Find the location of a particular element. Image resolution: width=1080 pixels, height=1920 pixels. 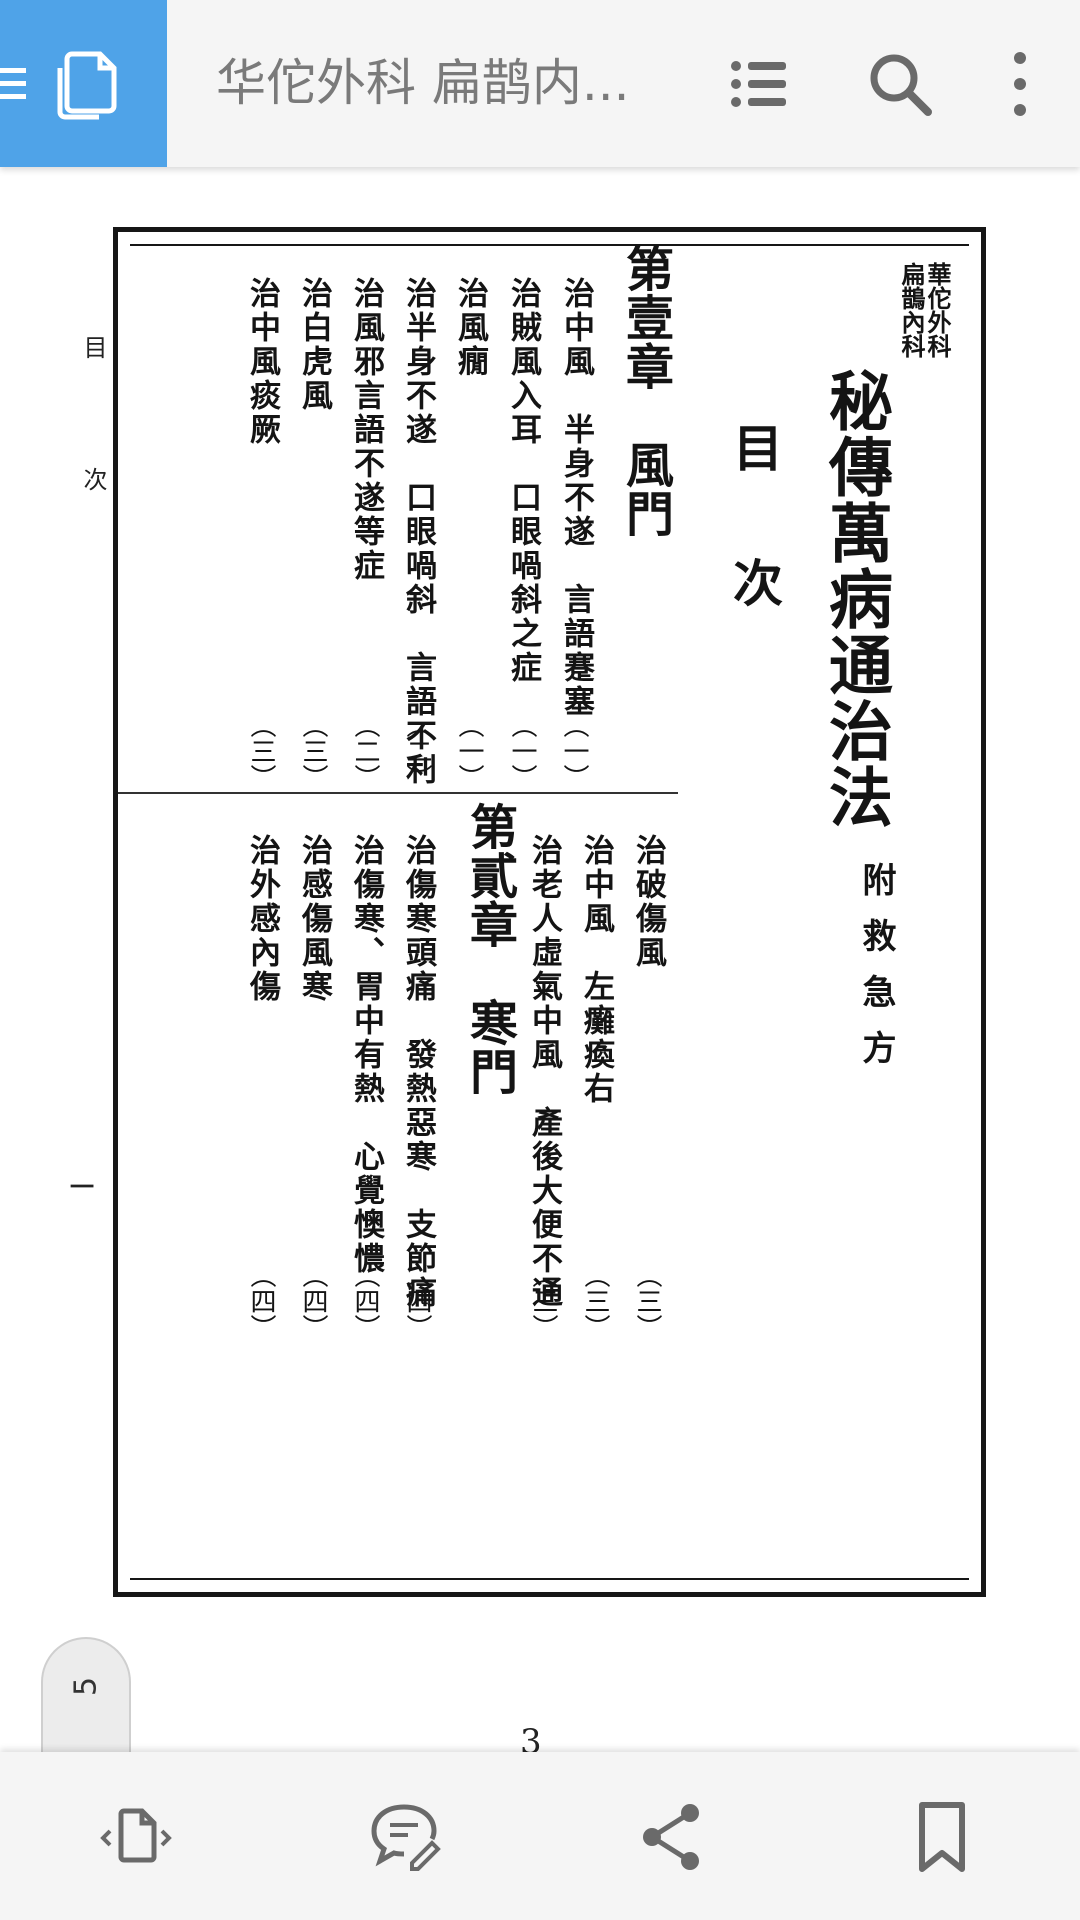

toc-entry: 治破傷風 is located at coordinates (648, 902).